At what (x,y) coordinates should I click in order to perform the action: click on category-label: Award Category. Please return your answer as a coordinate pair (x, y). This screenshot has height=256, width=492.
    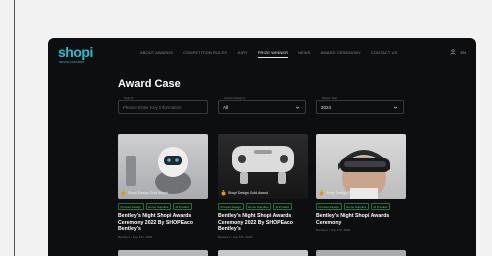
    Looking at the image, I should click on (235, 98).